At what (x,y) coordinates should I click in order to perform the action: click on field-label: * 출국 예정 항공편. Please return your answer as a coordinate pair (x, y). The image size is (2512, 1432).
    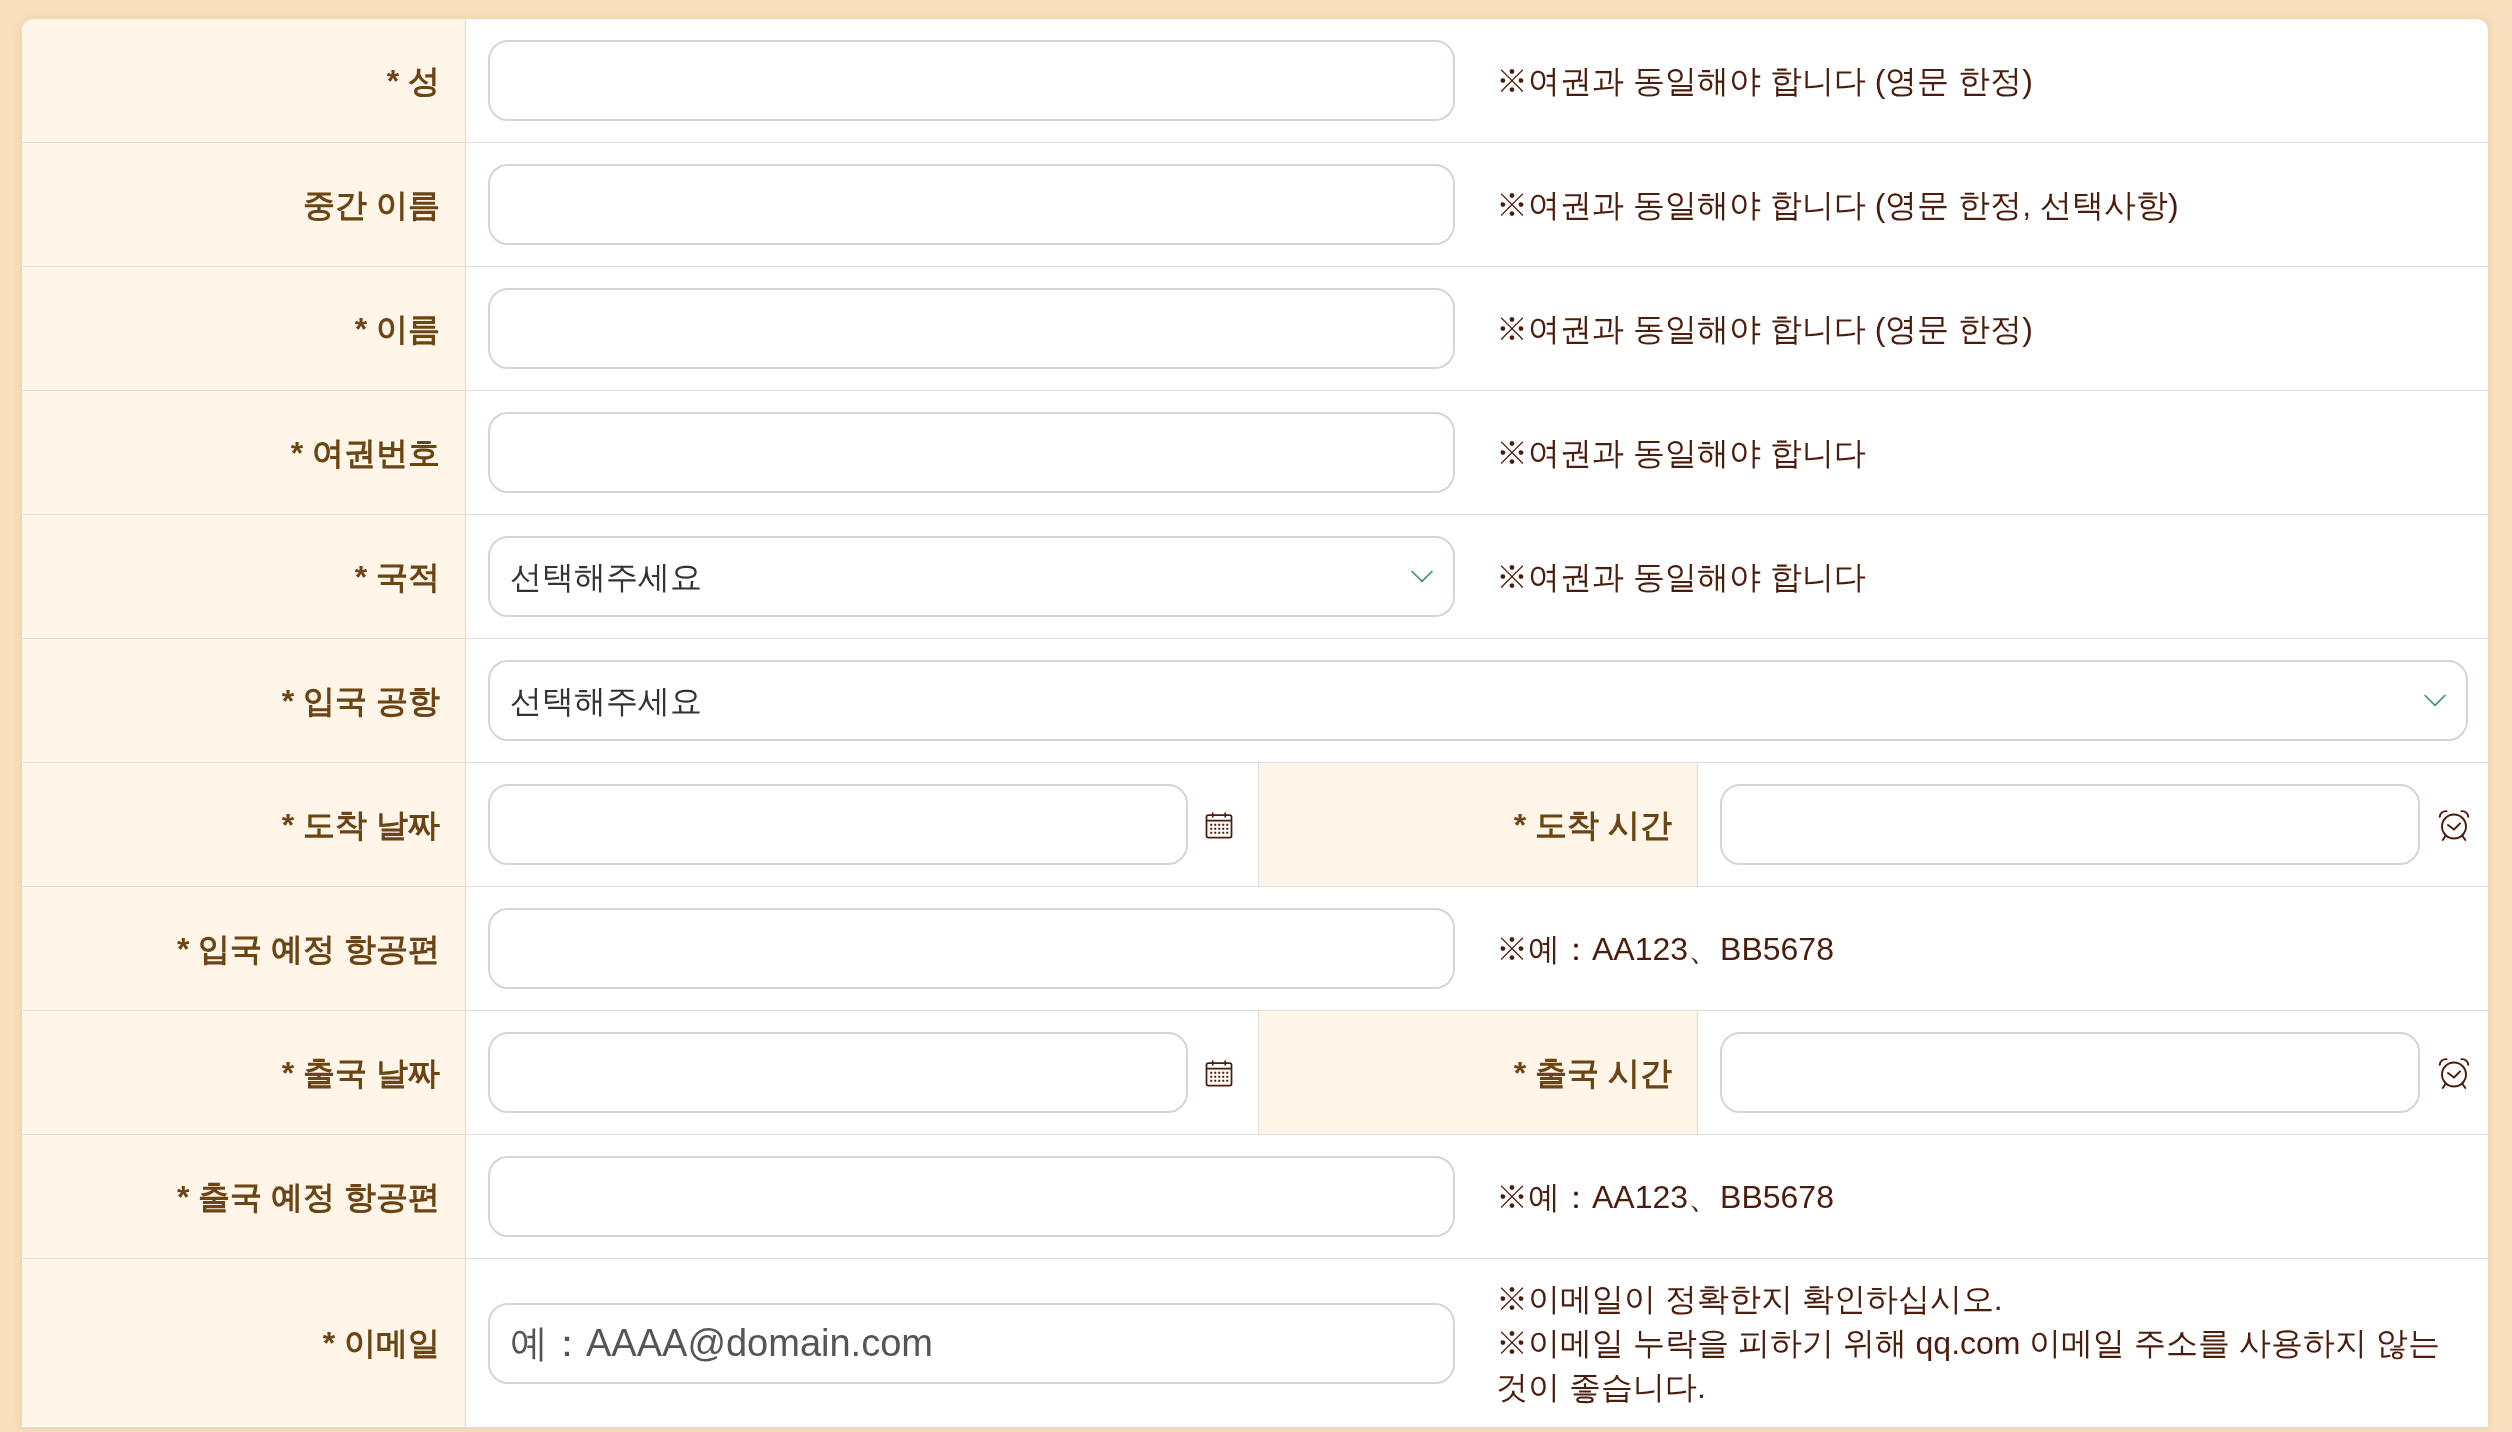
    Looking at the image, I should click on (308, 1197).